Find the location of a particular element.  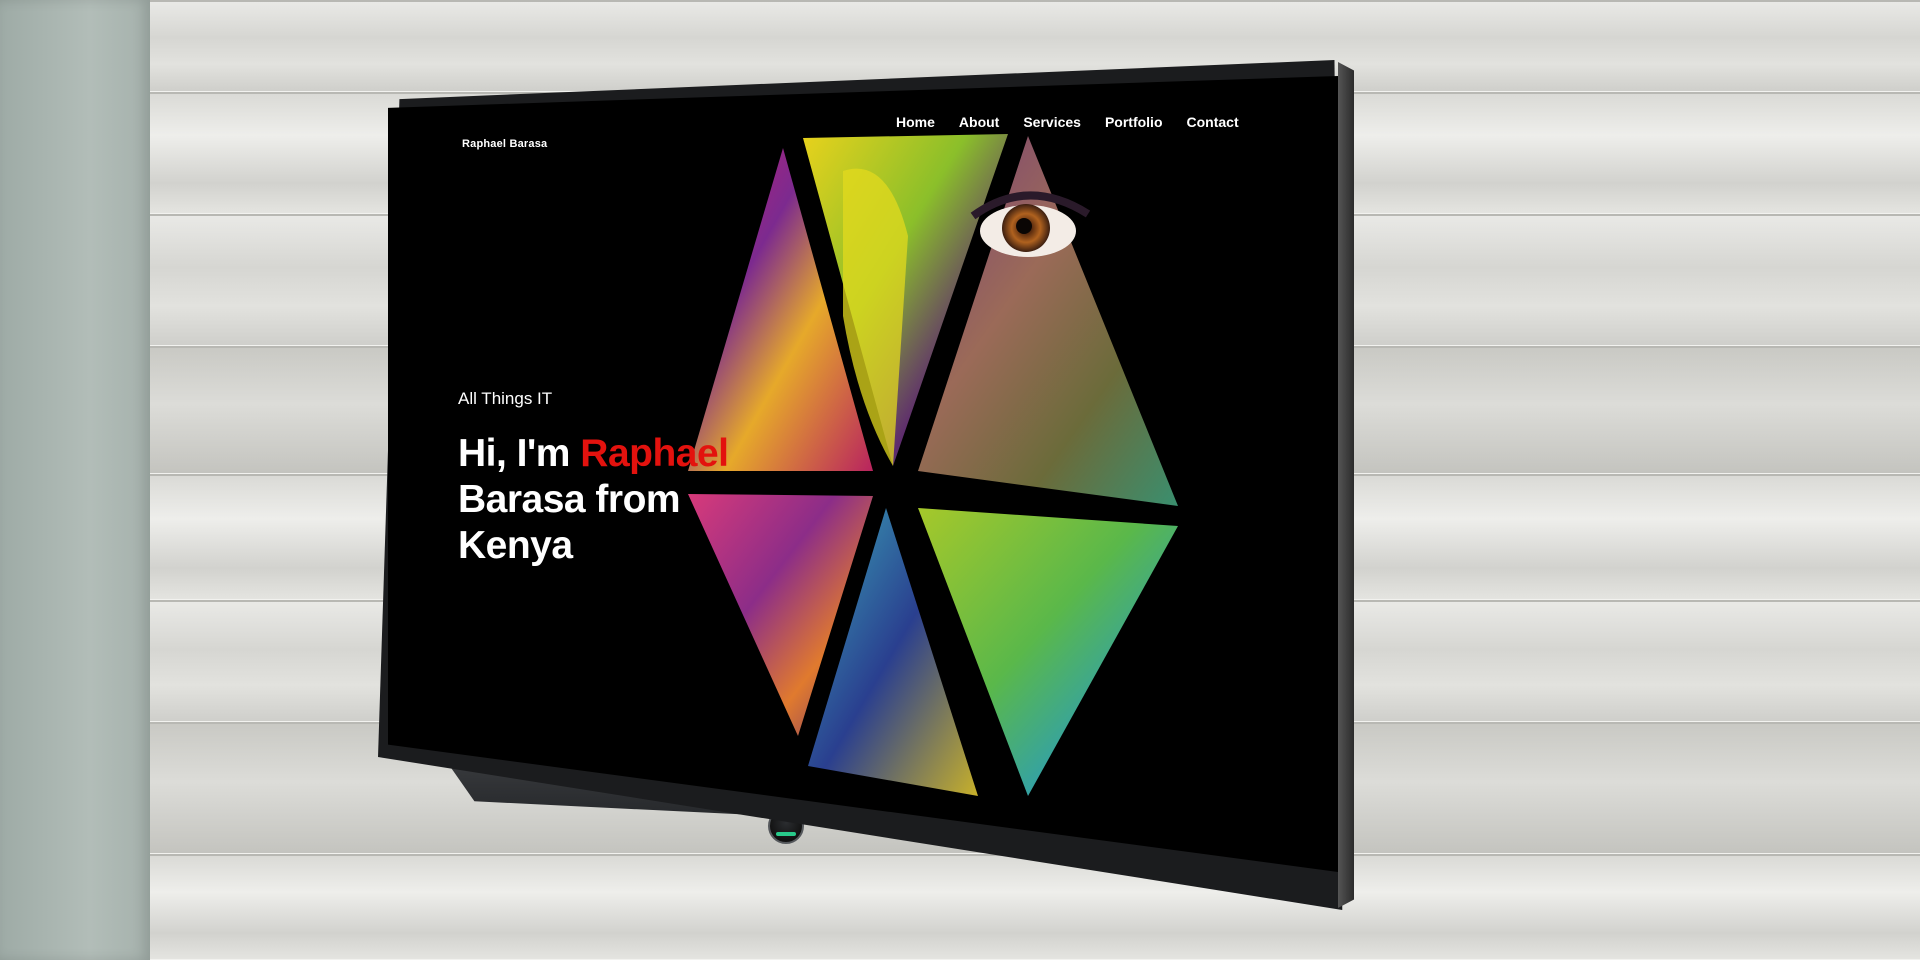

hero-headline: Hi, I'm Raphael Barasa from Kenya is located at coordinates (608, 500).